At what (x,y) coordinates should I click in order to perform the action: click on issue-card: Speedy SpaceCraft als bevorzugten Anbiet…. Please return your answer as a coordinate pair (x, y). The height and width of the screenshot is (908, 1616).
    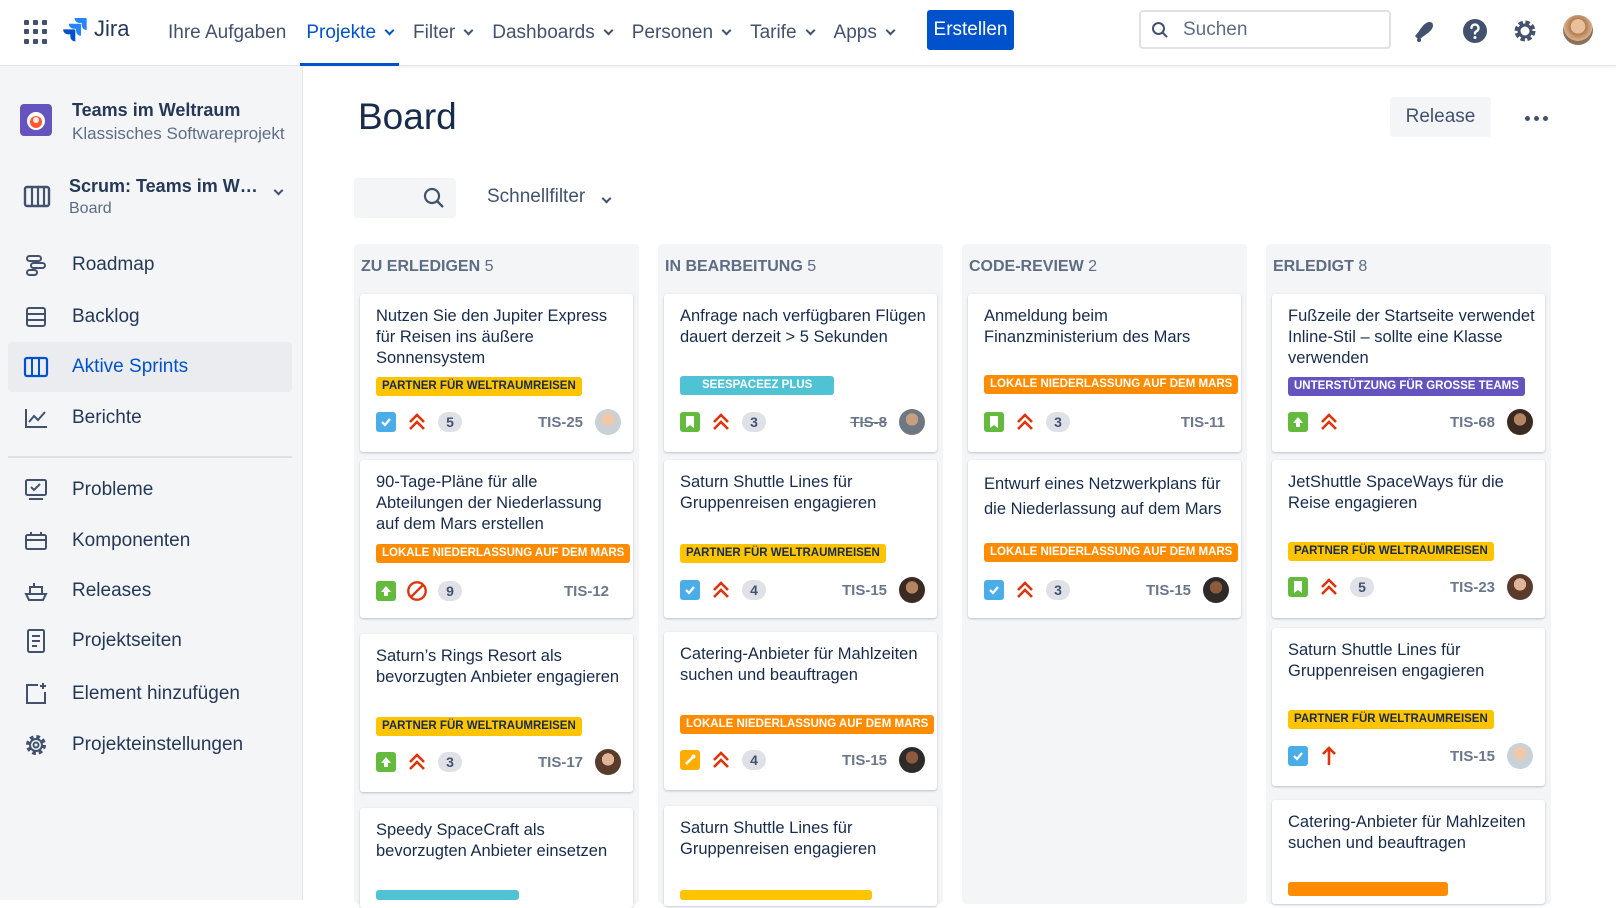
    Looking at the image, I should click on (496, 858).